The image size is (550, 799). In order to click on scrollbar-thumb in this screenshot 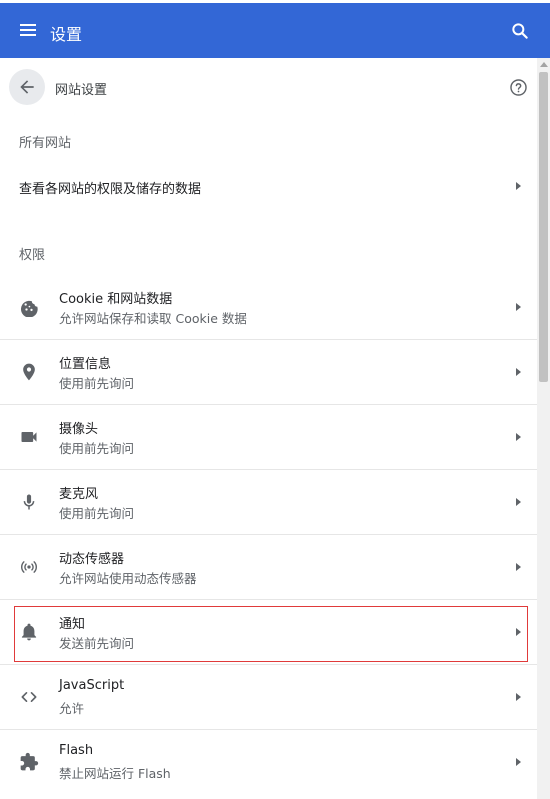, I will do `click(543, 227)`.